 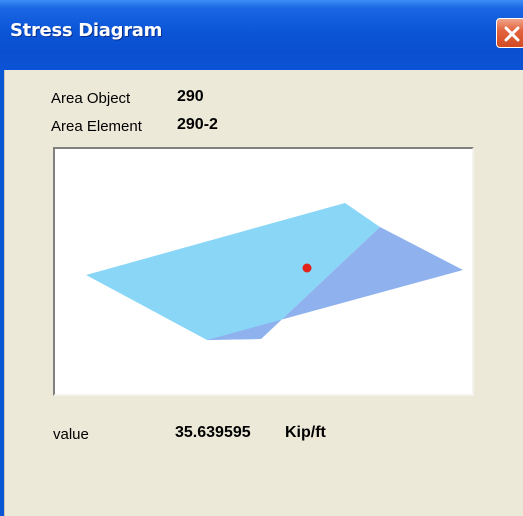 I want to click on area-object-value: 290, so click(x=190, y=96).